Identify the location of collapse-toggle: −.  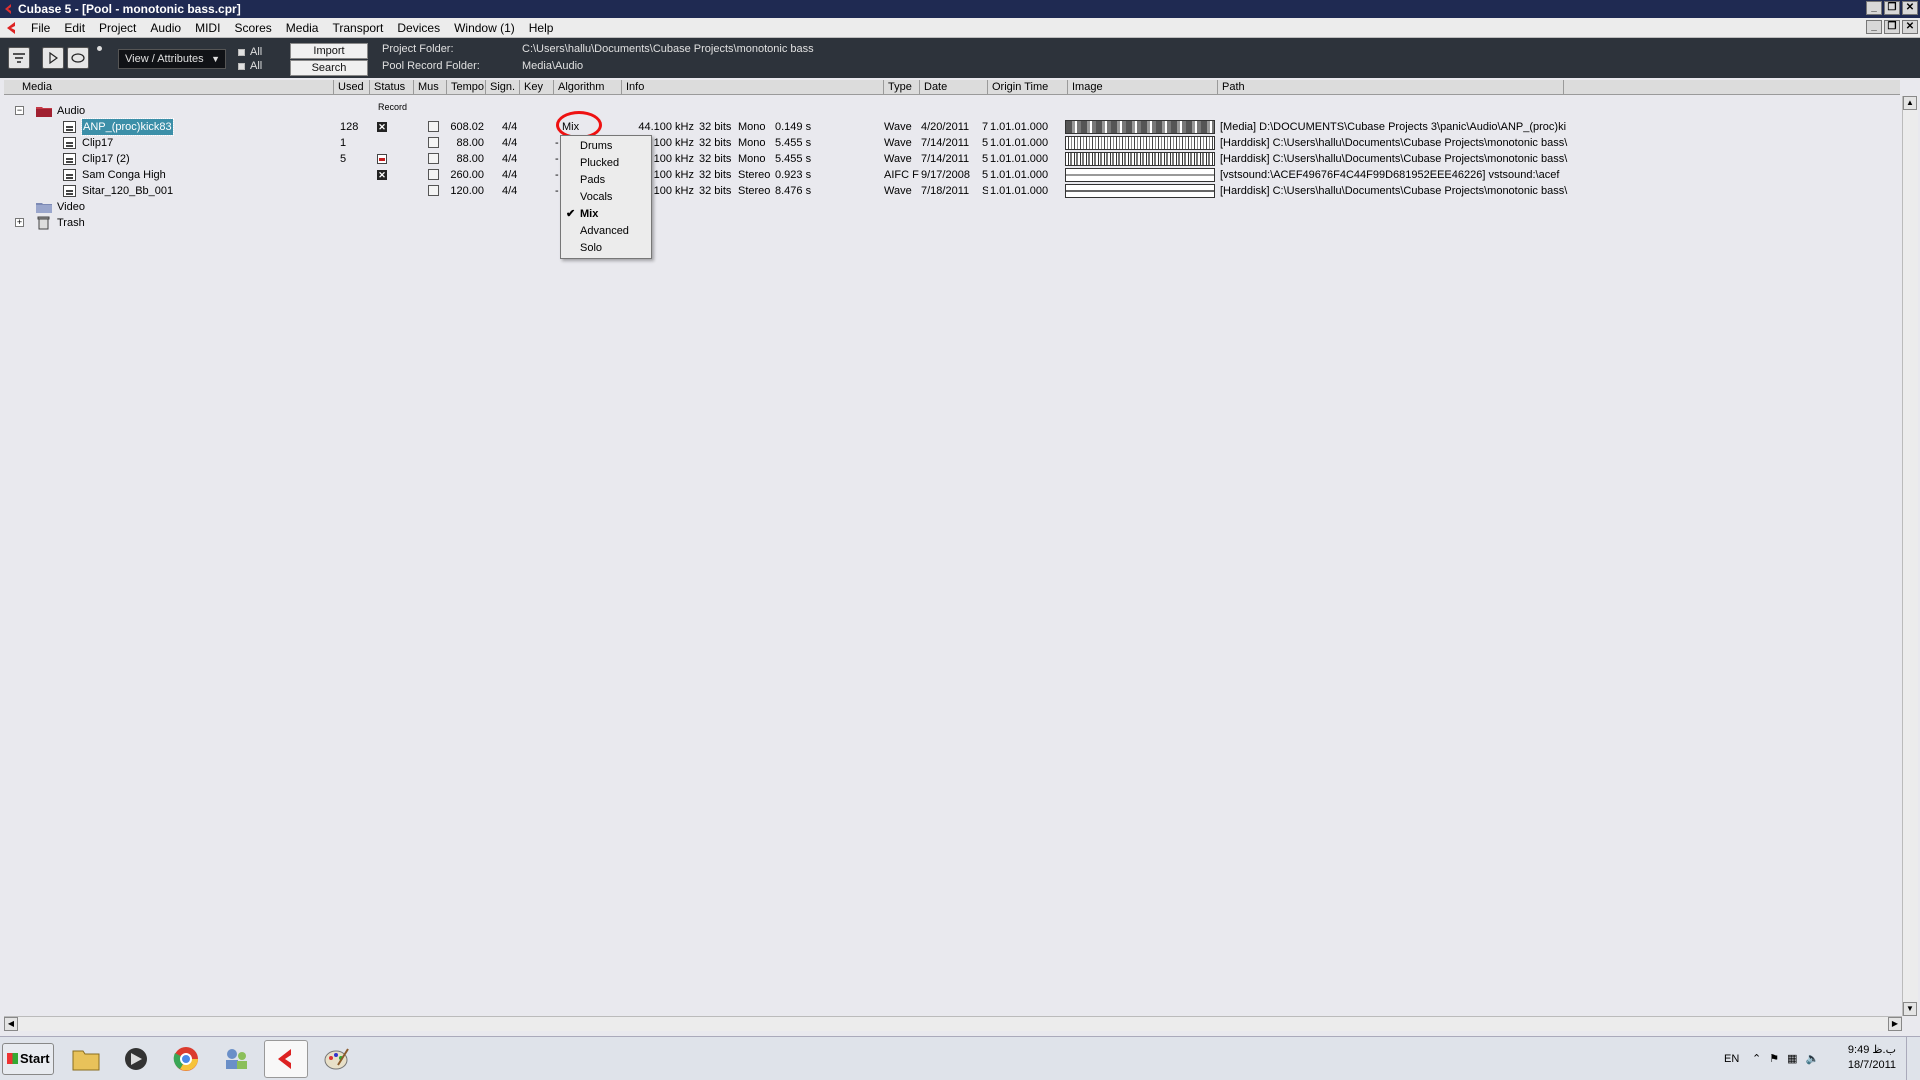
(19, 110).